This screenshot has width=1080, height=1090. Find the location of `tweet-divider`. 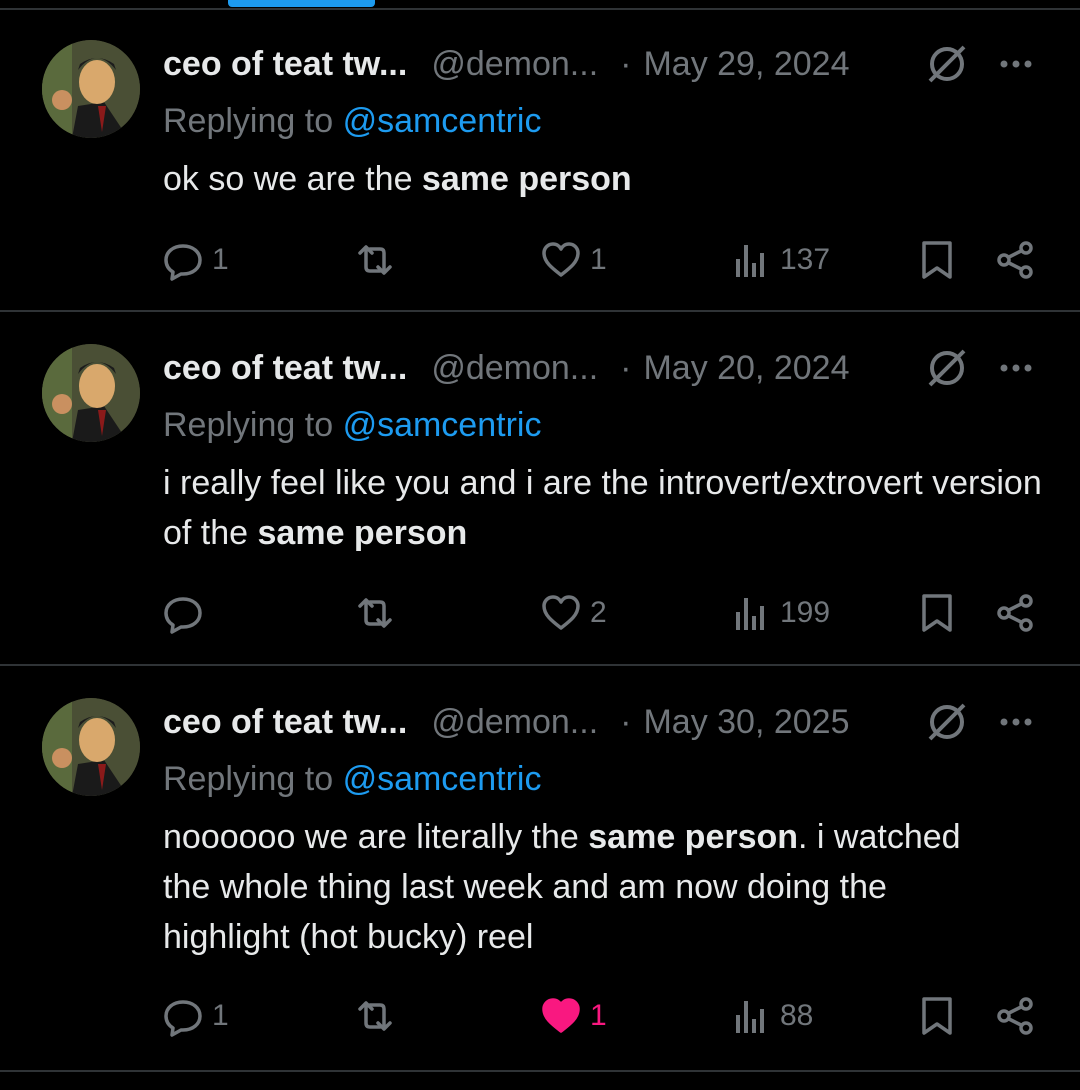

tweet-divider is located at coordinates (540, 1071).